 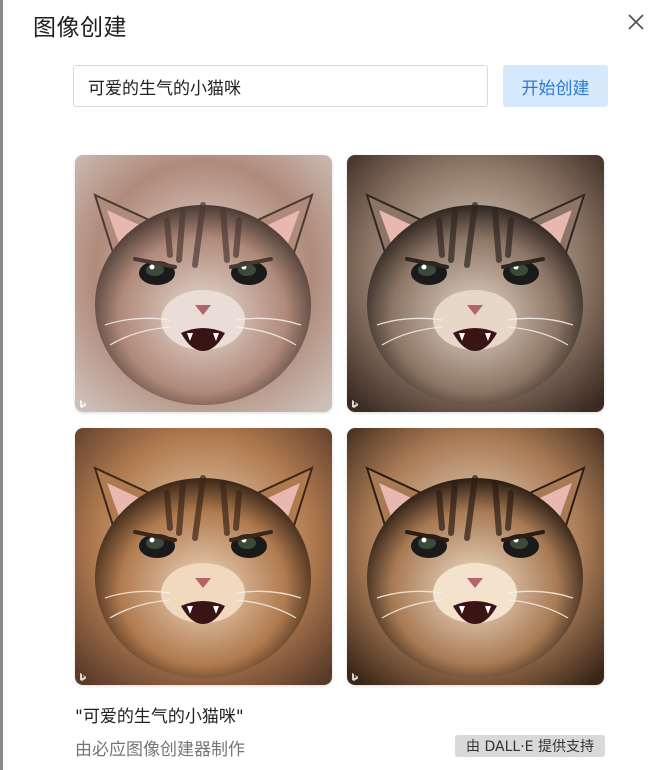 What do you see at coordinates (80, 28) in the screenshot?
I see `dialog-title: 图像创建` at bounding box center [80, 28].